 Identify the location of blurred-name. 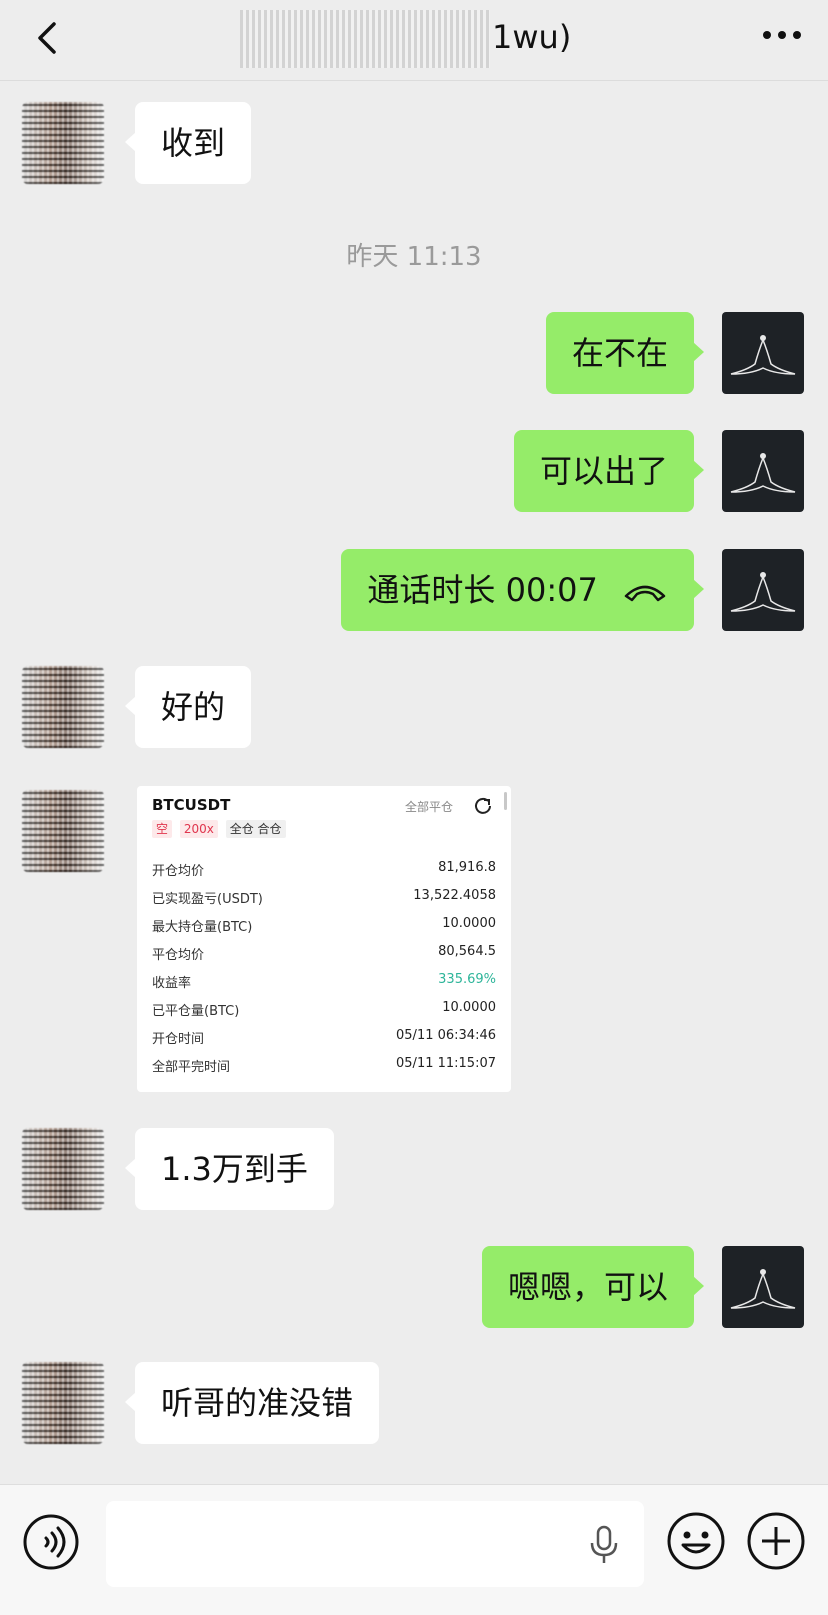
(365, 39).